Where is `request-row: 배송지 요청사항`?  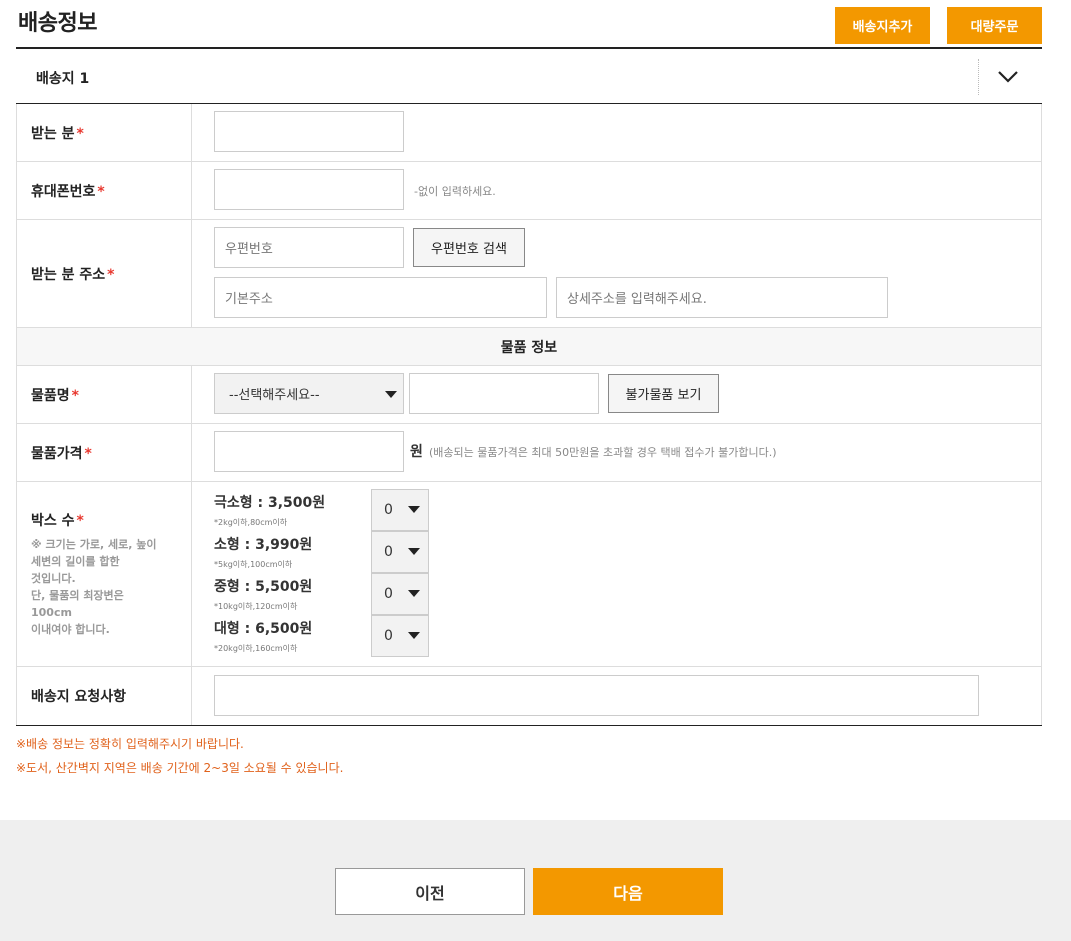
request-row: 배송지 요청사항 is located at coordinates (529, 696).